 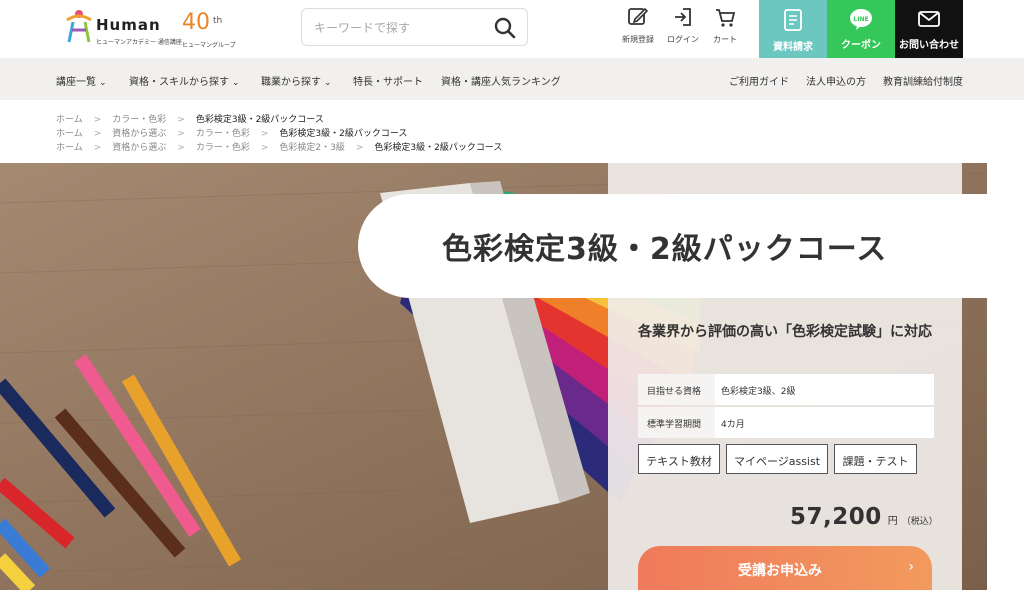 What do you see at coordinates (929, 19) in the screenshot?
I see `mail-icon` at bounding box center [929, 19].